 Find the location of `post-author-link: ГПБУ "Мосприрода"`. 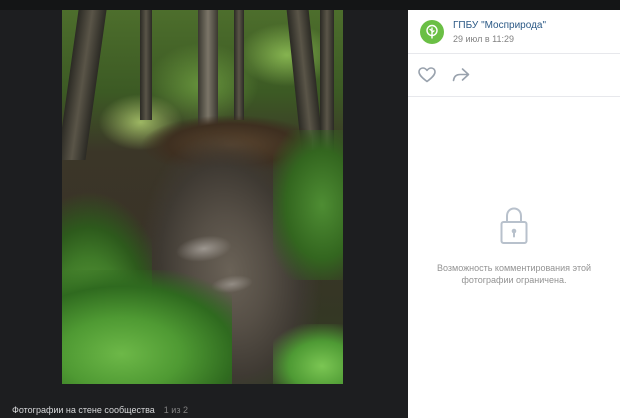

post-author-link: ГПБУ "Мосприрода" is located at coordinates (499, 26).